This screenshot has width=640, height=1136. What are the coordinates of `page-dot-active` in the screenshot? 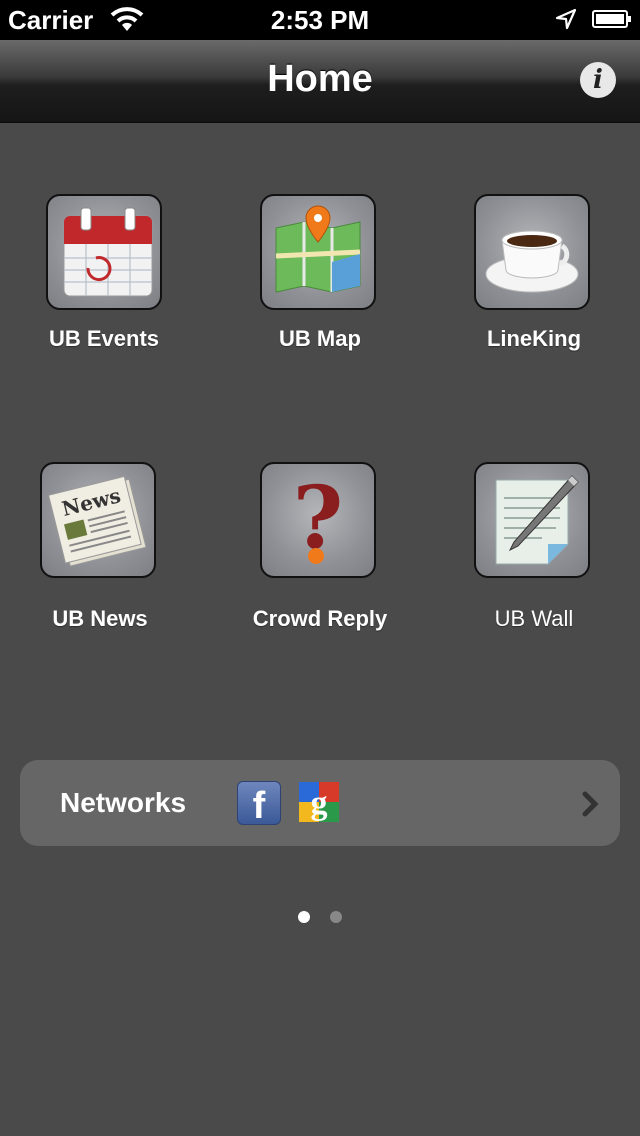 It's located at (304, 917).